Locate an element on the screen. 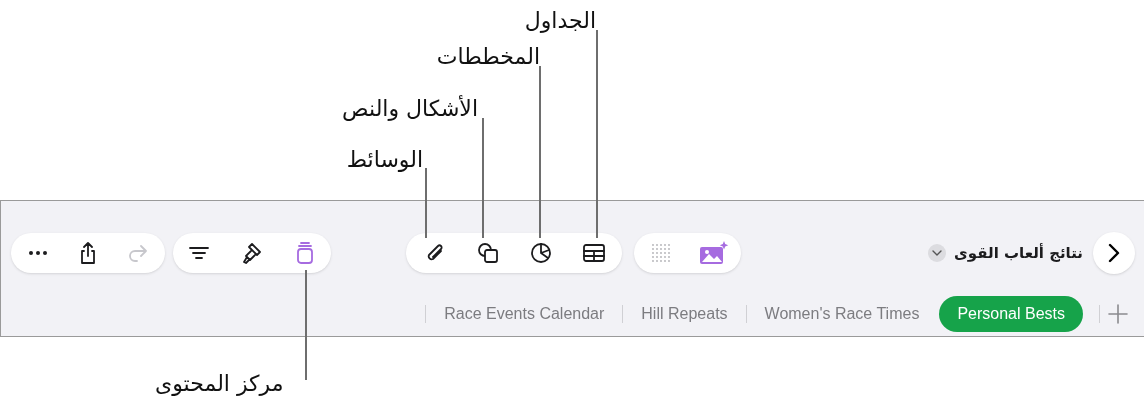 This screenshot has width=1144, height=402. sheet-tab: Hill Repeats is located at coordinates (684, 313).